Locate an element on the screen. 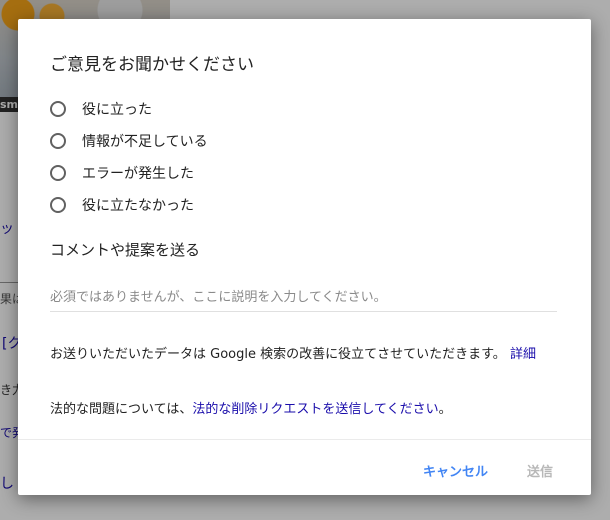 The height and width of the screenshot is (520, 610). details-link: 詳細 is located at coordinates (523, 354).